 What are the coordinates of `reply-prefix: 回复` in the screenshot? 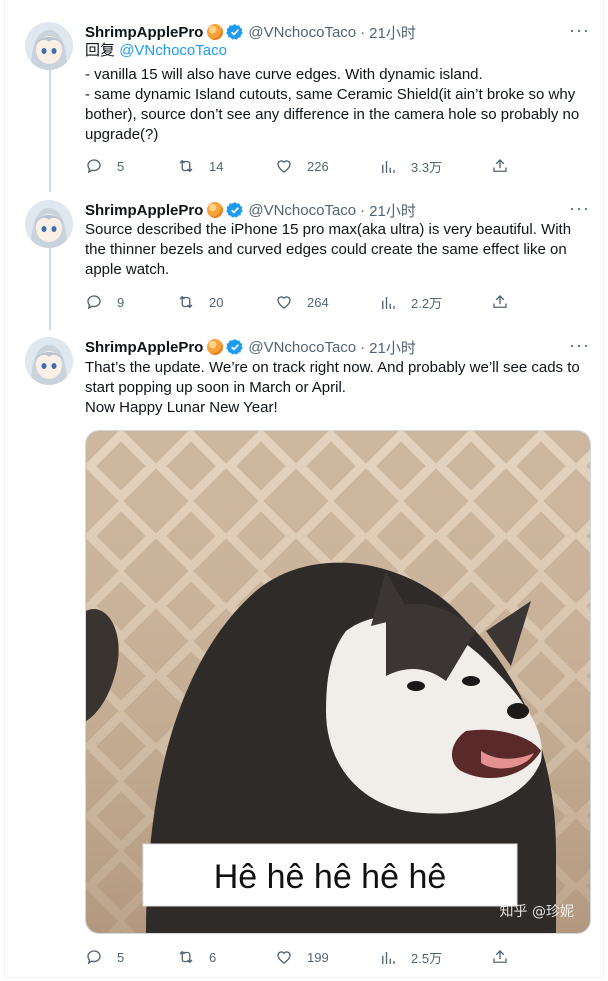 It's located at (100, 50).